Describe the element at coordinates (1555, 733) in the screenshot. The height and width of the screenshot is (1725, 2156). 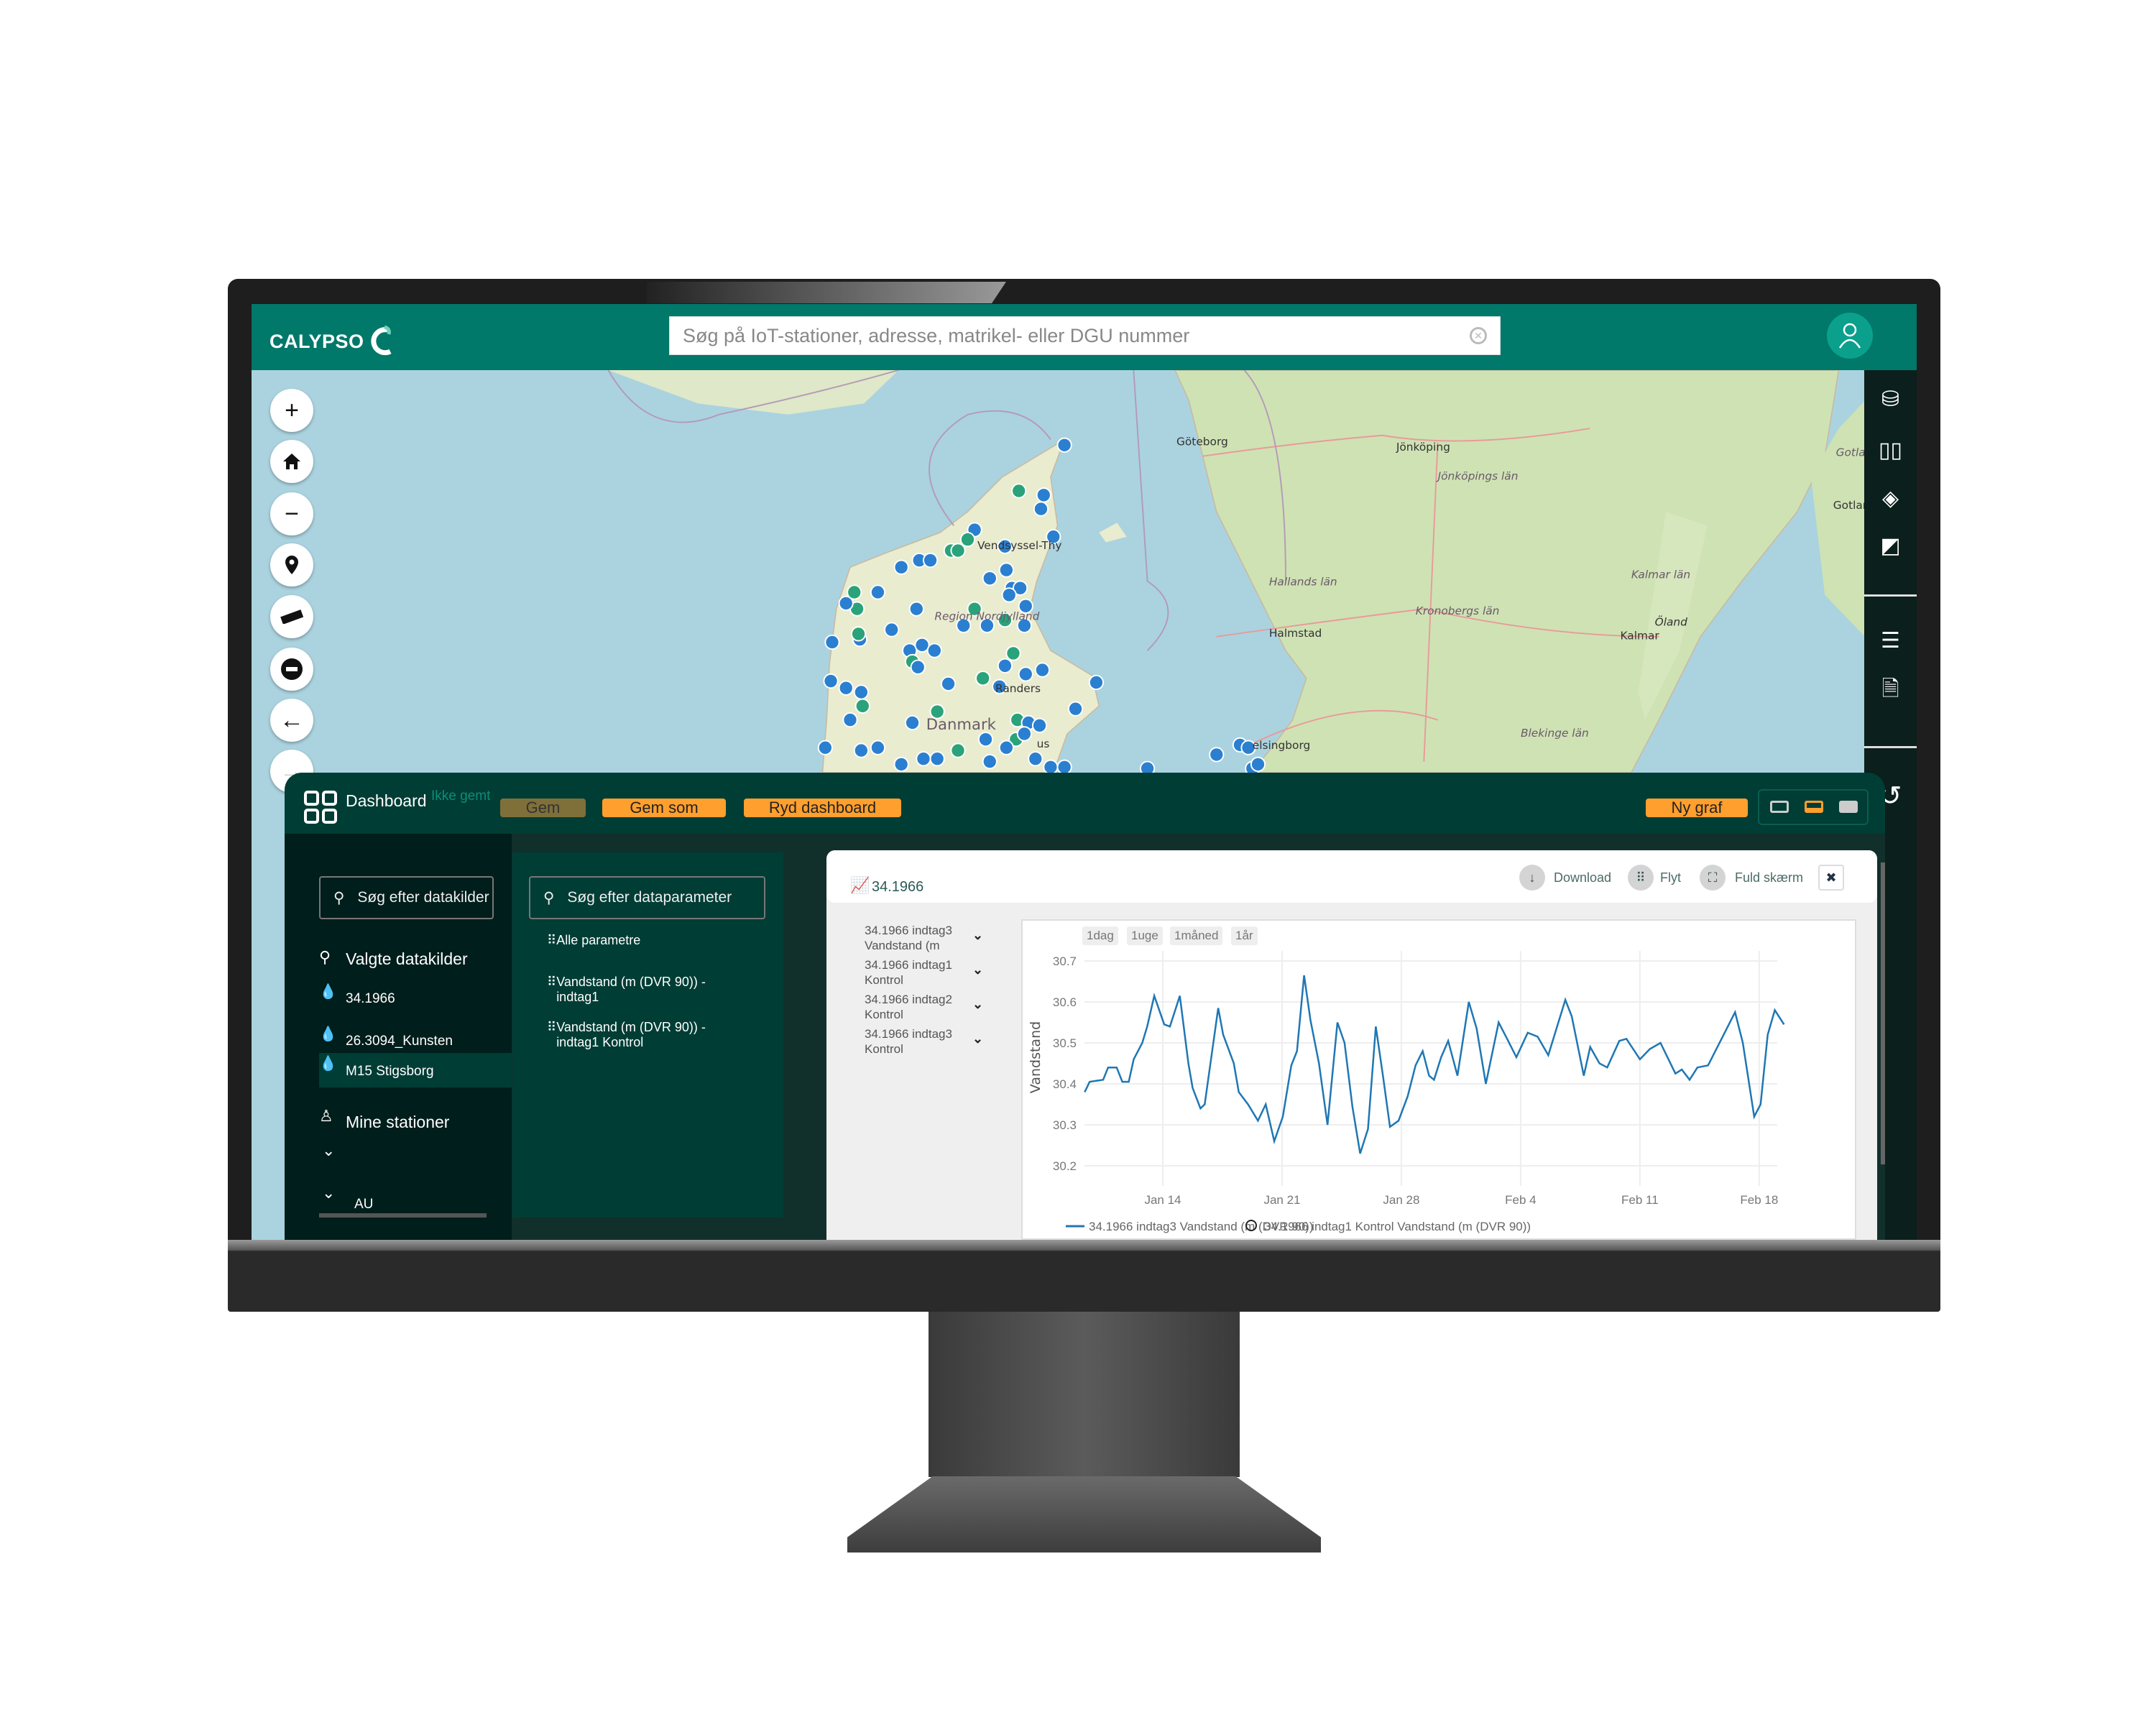
I see `map-label-blekinge-lan: Blekinge län` at that location.